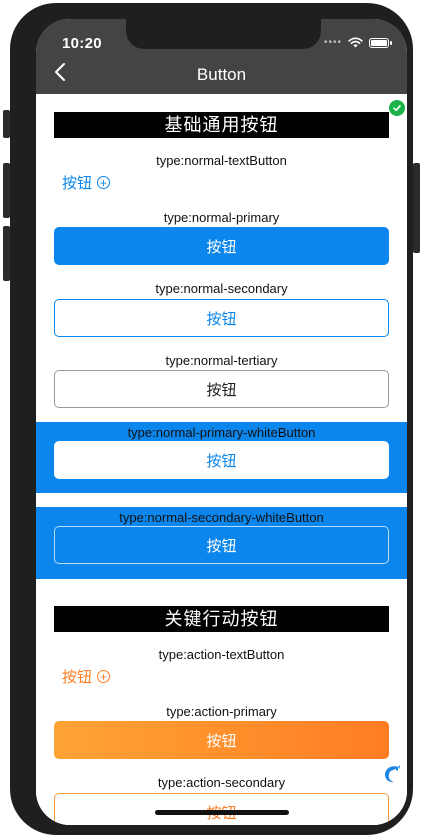 This screenshot has width=423, height=838. I want to click on action-text-button-label: 按钮, so click(77, 677).